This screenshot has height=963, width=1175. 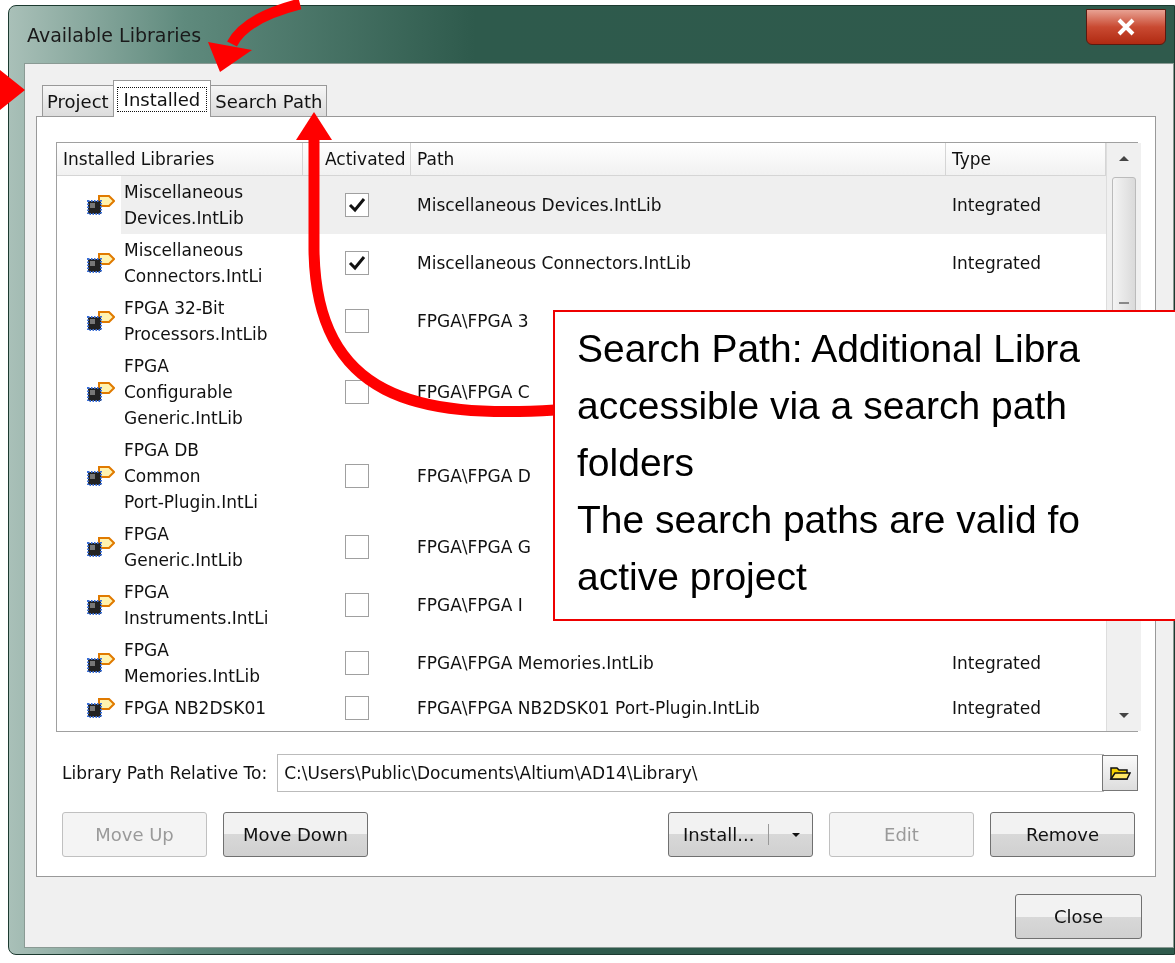 I want to click on library-path: Miscellaneous Connectors.IntLib, so click(x=554, y=263).